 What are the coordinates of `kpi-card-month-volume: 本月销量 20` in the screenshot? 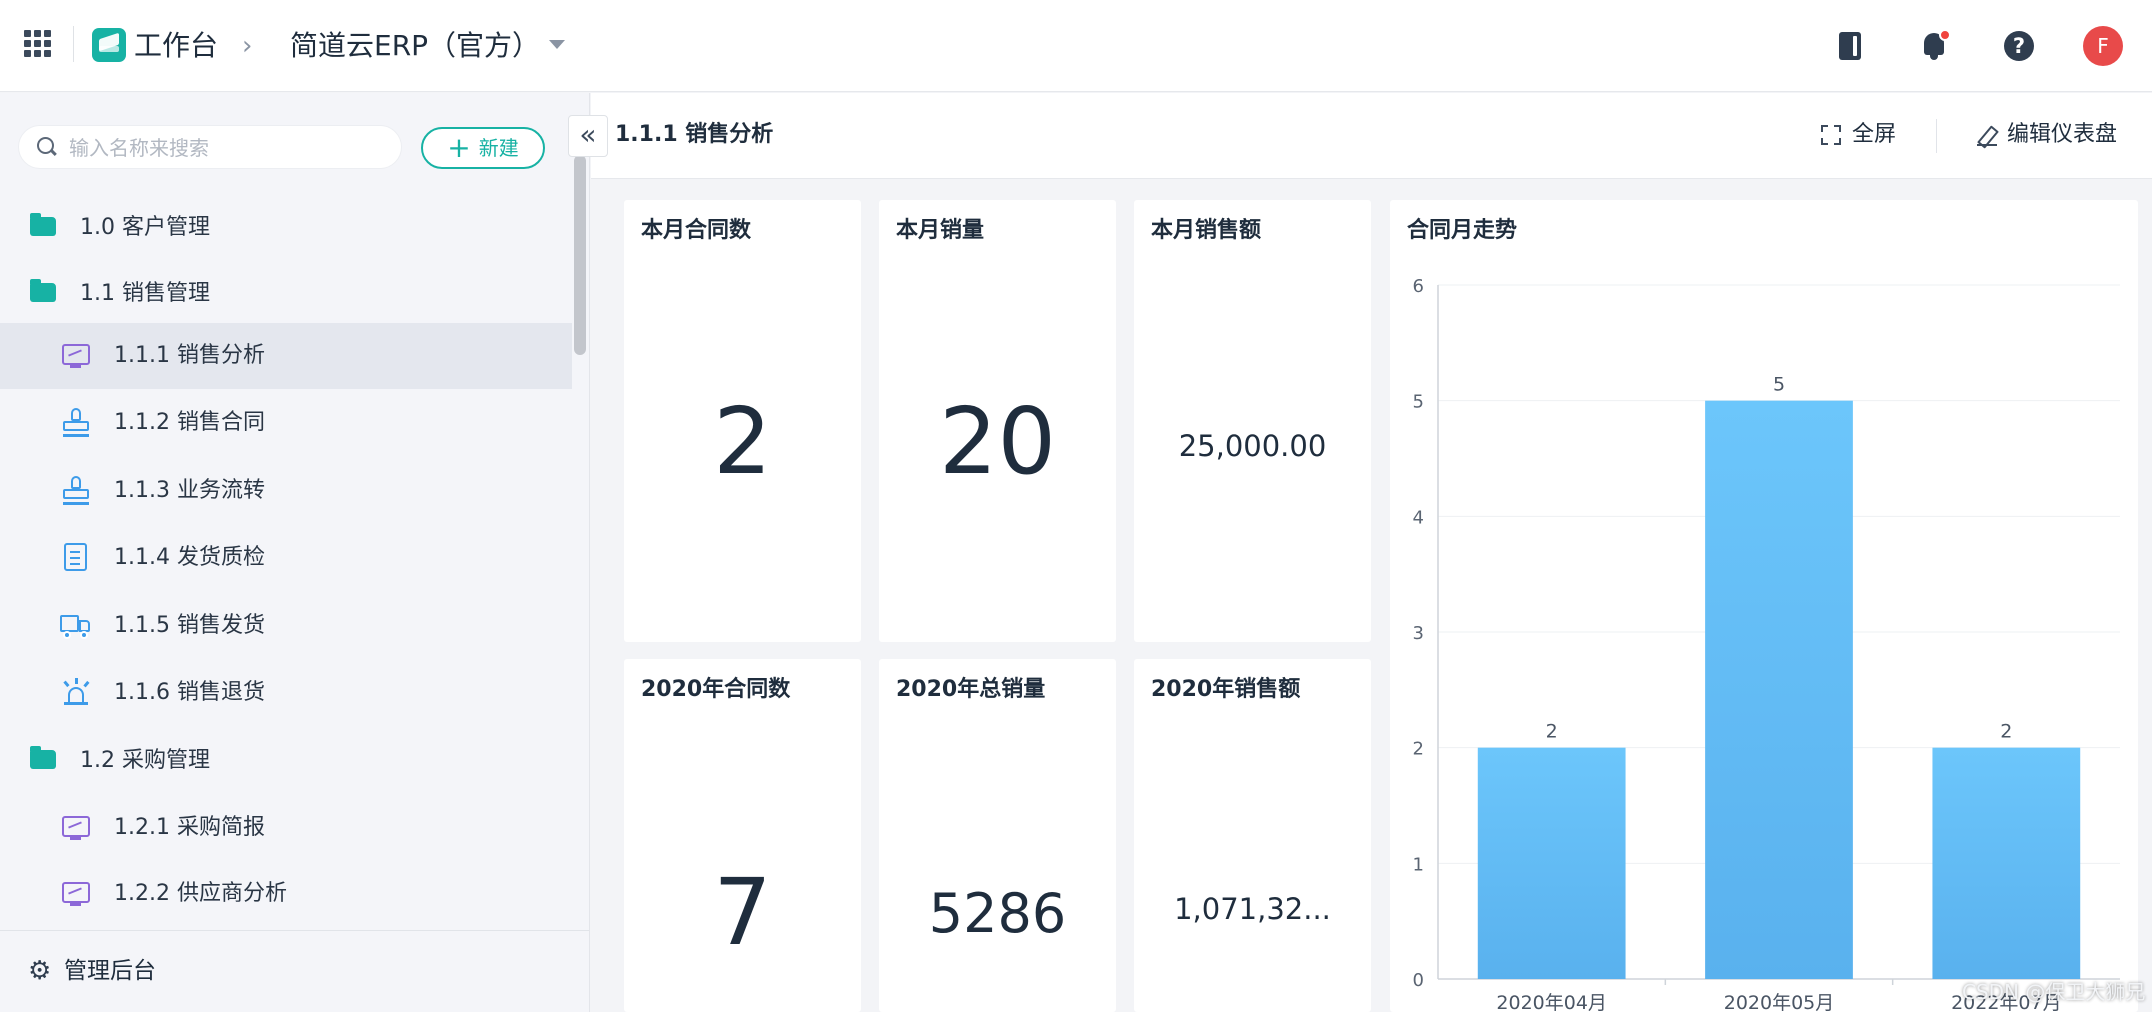 It's located at (997, 421).